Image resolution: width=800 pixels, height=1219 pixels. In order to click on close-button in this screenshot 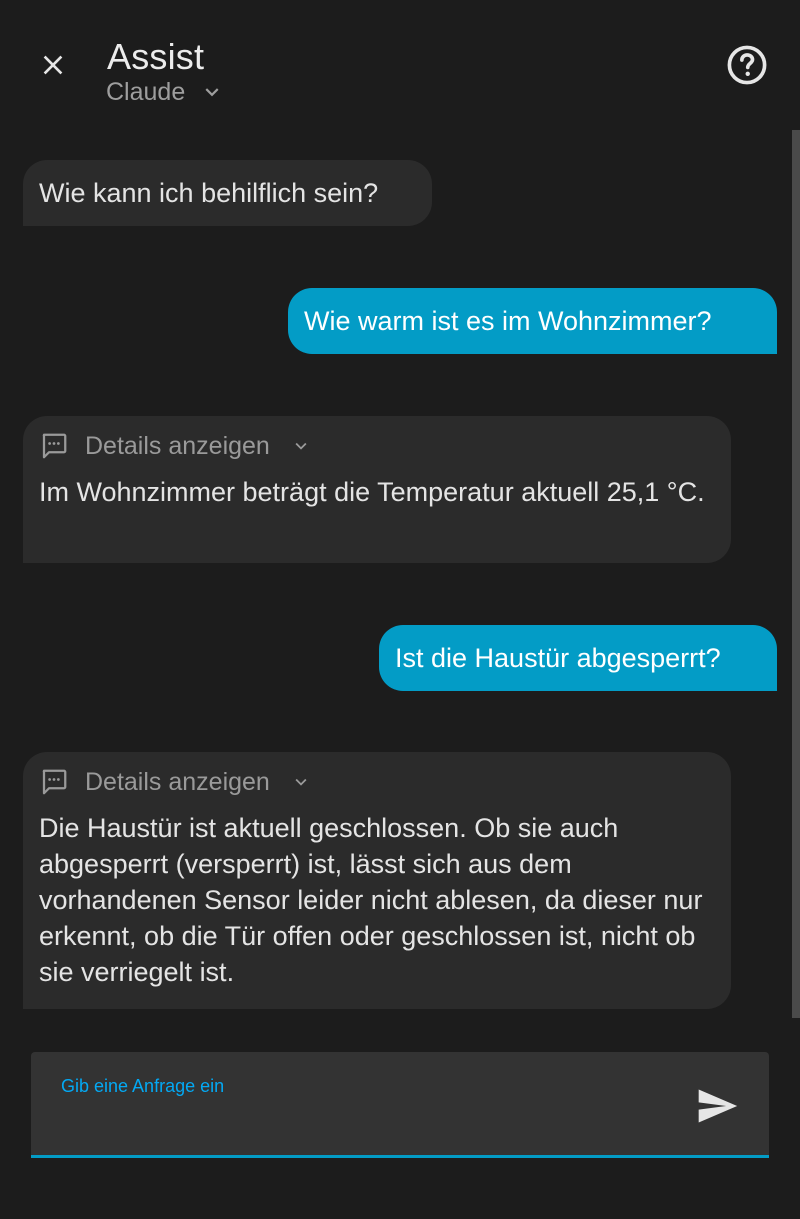, I will do `click(53, 65)`.